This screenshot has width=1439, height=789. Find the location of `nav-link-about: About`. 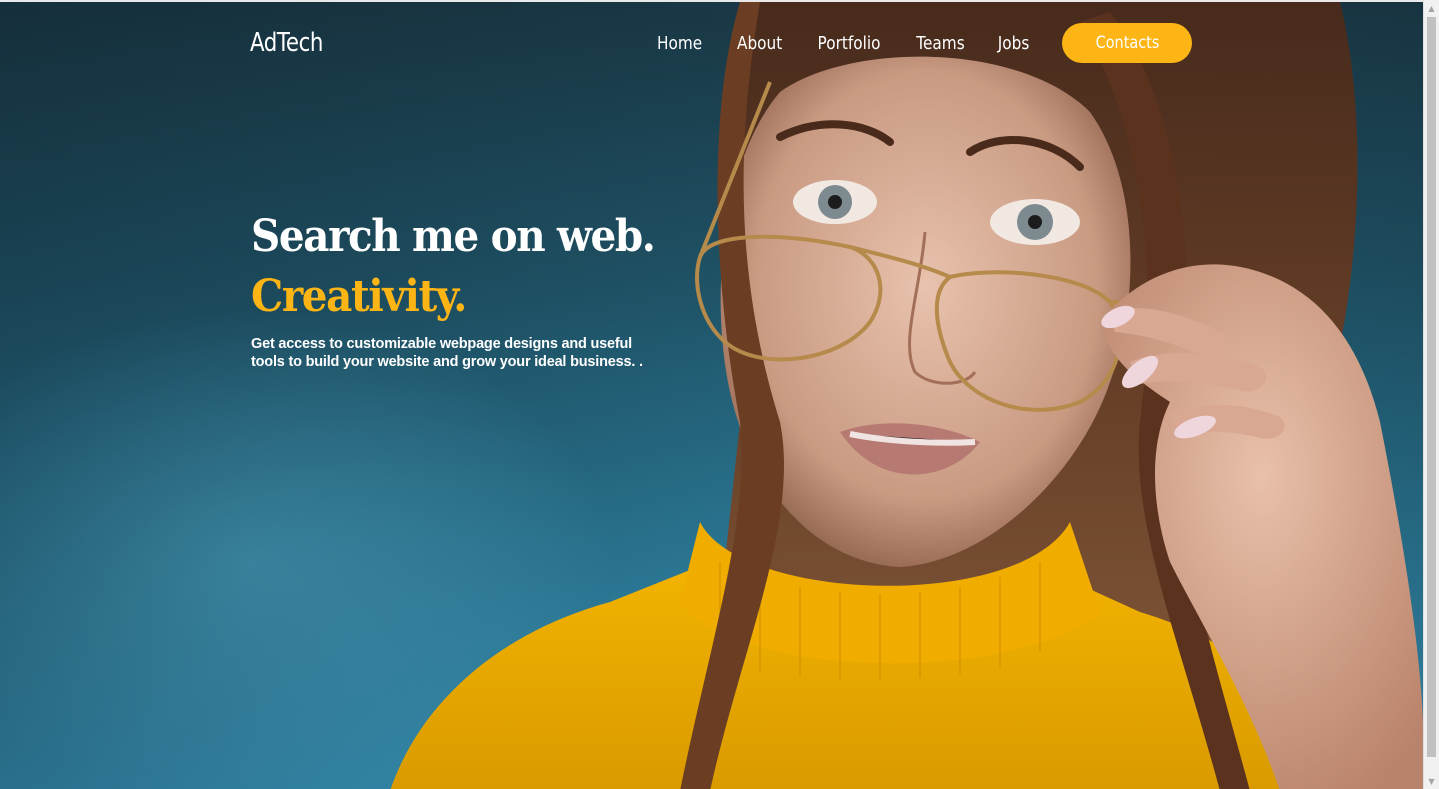

nav-link-about: About is located at coordinates (759, 43).